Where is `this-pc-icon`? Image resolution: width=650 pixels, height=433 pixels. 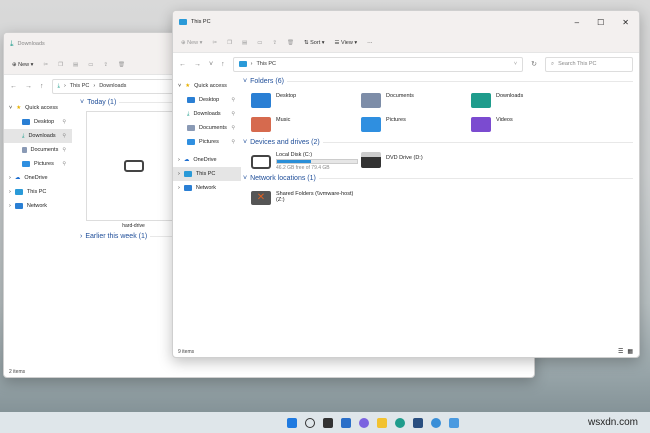 this-pc-icon is located at coordinates (183, 22).